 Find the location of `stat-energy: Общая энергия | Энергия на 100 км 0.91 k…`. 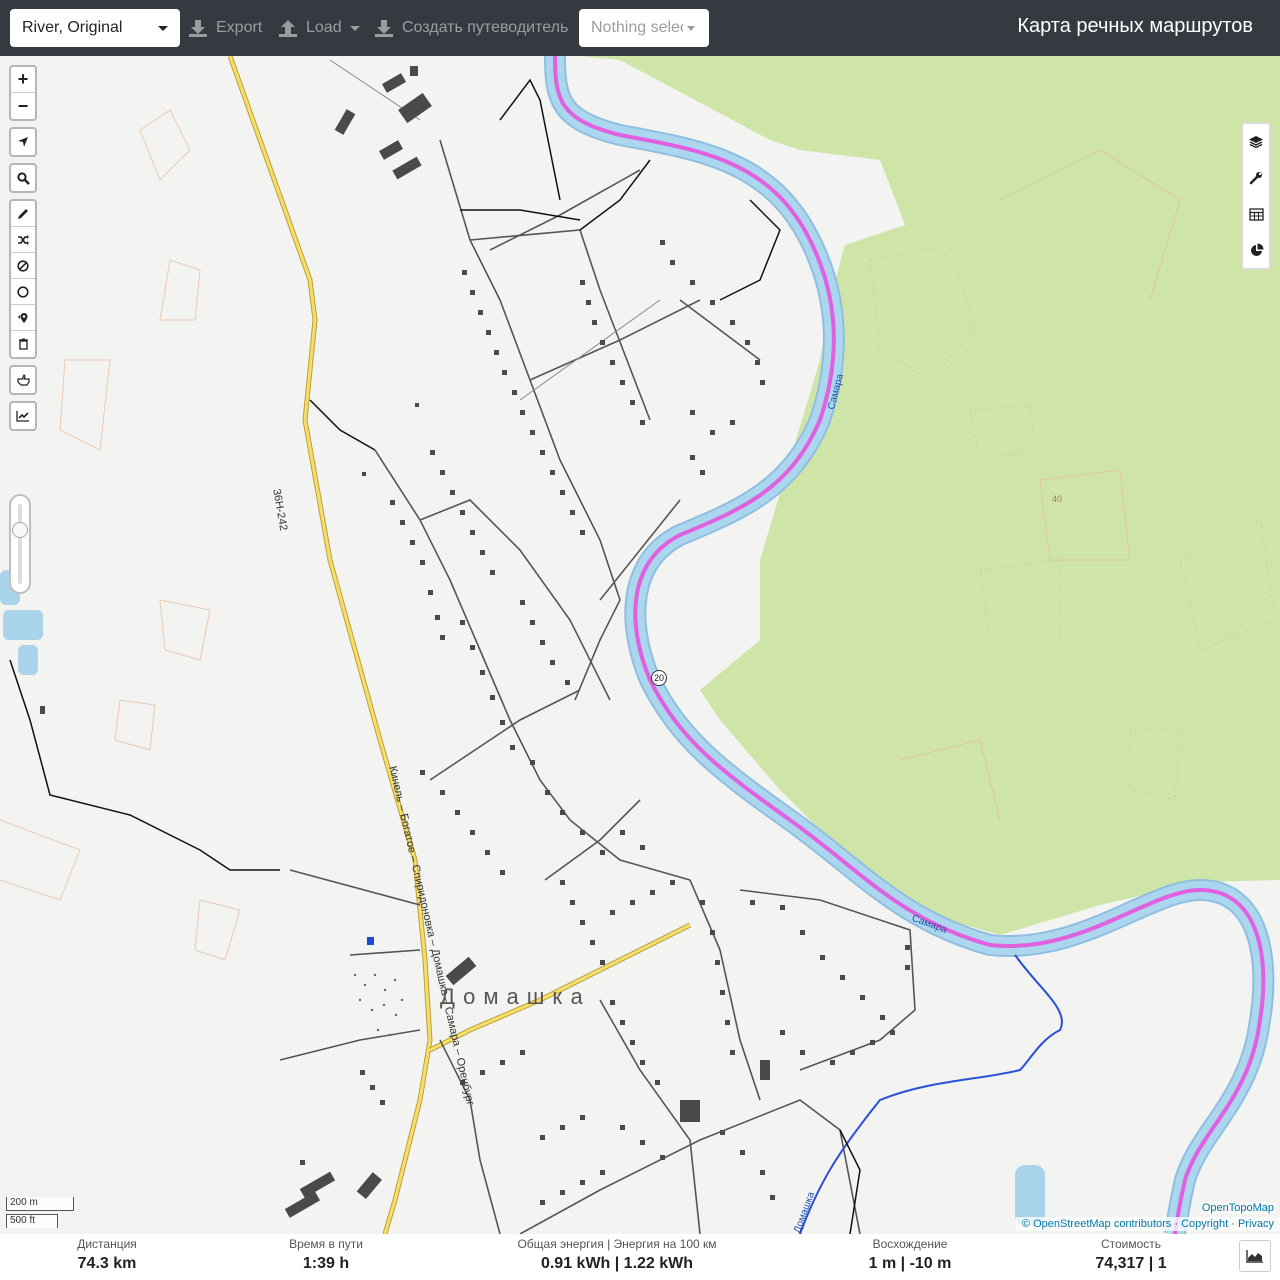

stat-energy: Общая энергия | Энергия на 100 км 0.91 k… is located at coordinates (617, 1255).